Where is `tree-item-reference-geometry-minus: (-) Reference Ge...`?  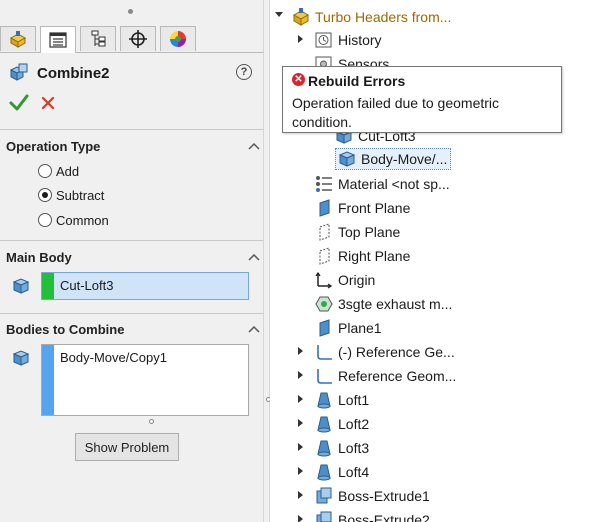
tree-item-reference-geometry-minus: (-) Reference Ge... is located at coordinates (385, 352).